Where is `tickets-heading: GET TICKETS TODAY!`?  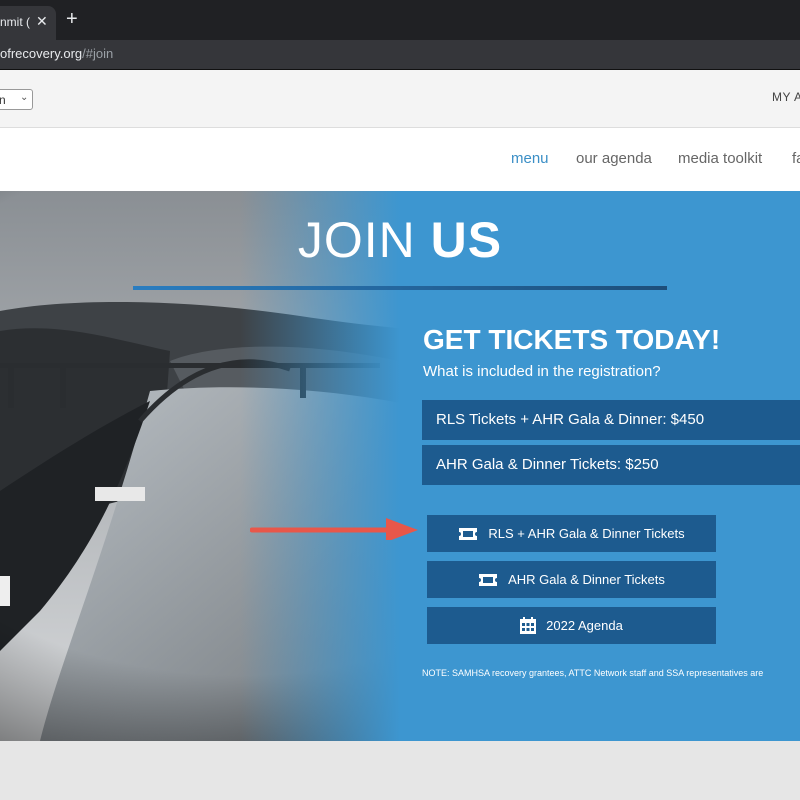
tickets-heading: GET TICKETS TODAY! is located at coordinates (572, 339).